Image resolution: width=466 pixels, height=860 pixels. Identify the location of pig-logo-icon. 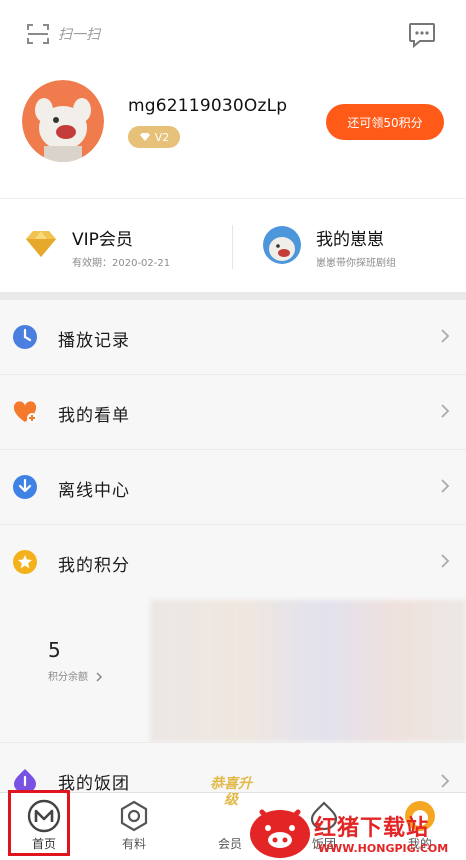
(280, 833).